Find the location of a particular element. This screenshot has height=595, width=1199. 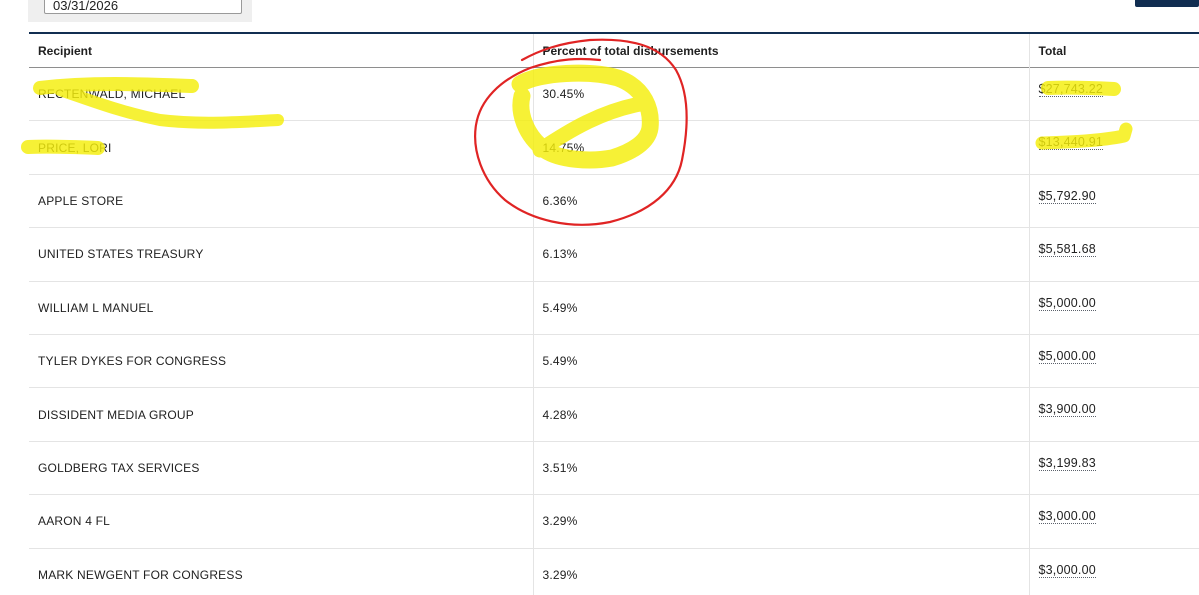

recipient-cell: DISSIDENT MEDIA GROUP is located at coordinates (116, 414).